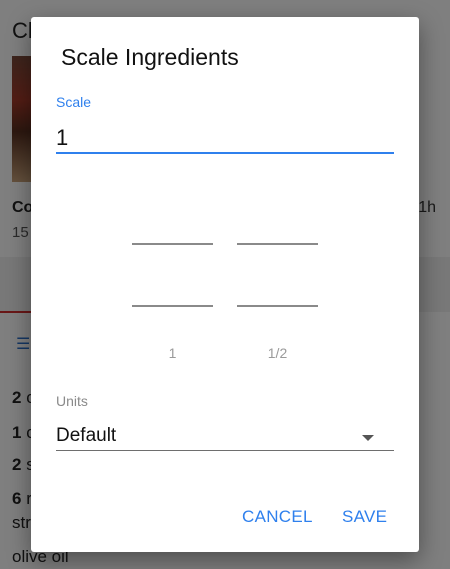  Describe the element at coordinates (72, 401) in the screenshot. I see `units-label: Units` at that location.